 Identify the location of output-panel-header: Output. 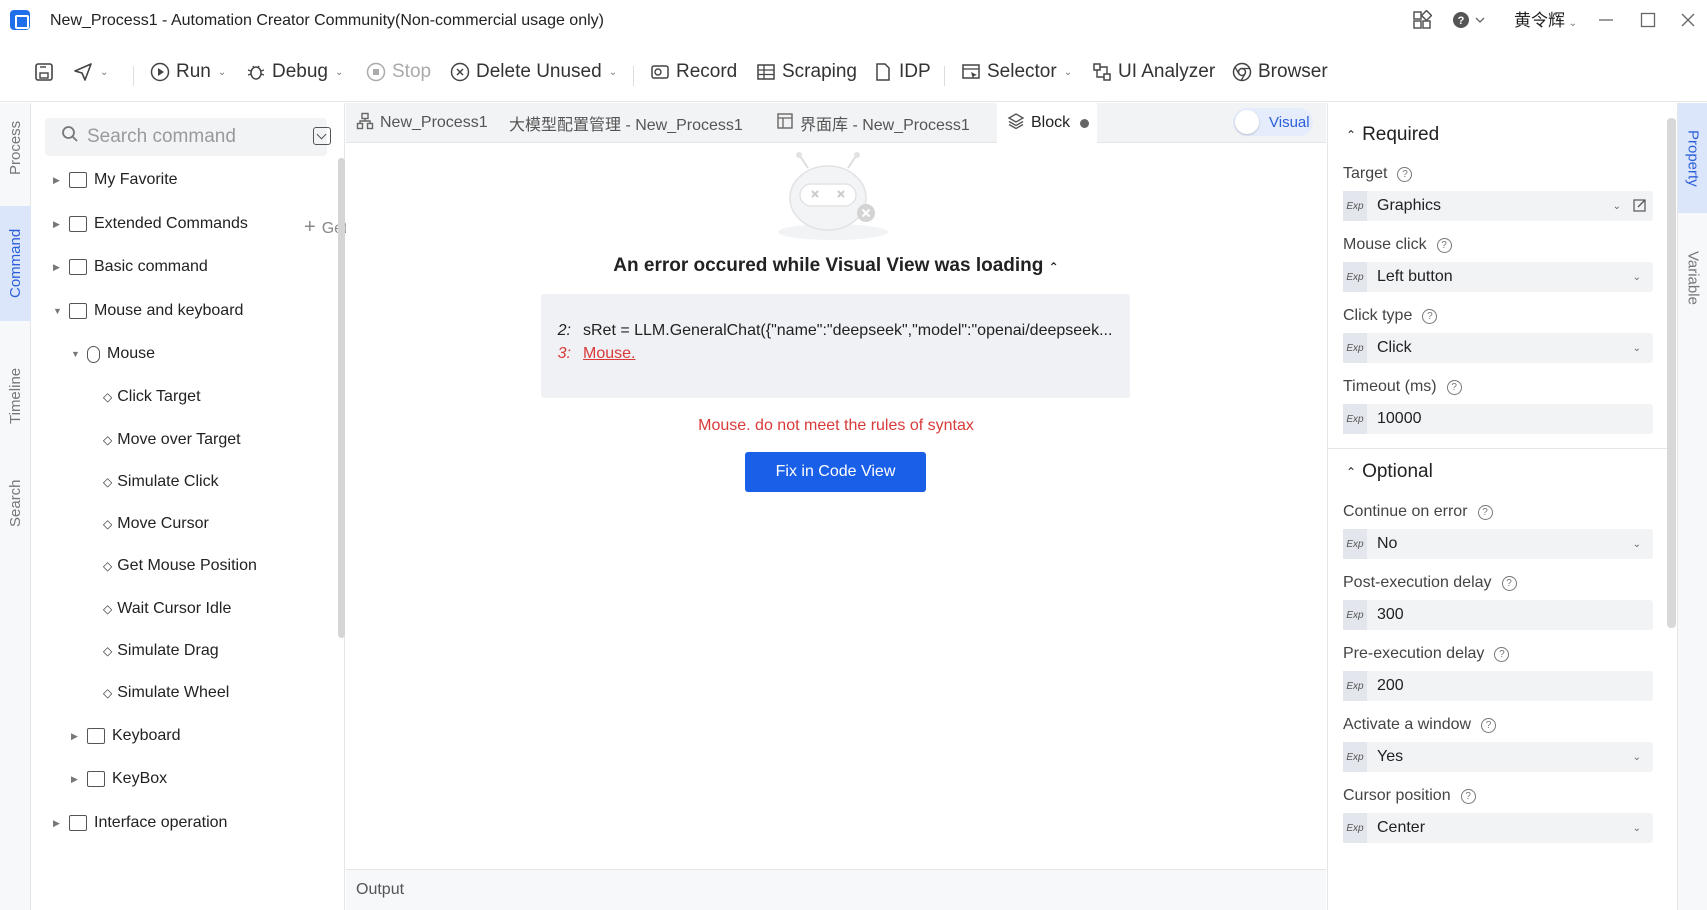
(836, 889).